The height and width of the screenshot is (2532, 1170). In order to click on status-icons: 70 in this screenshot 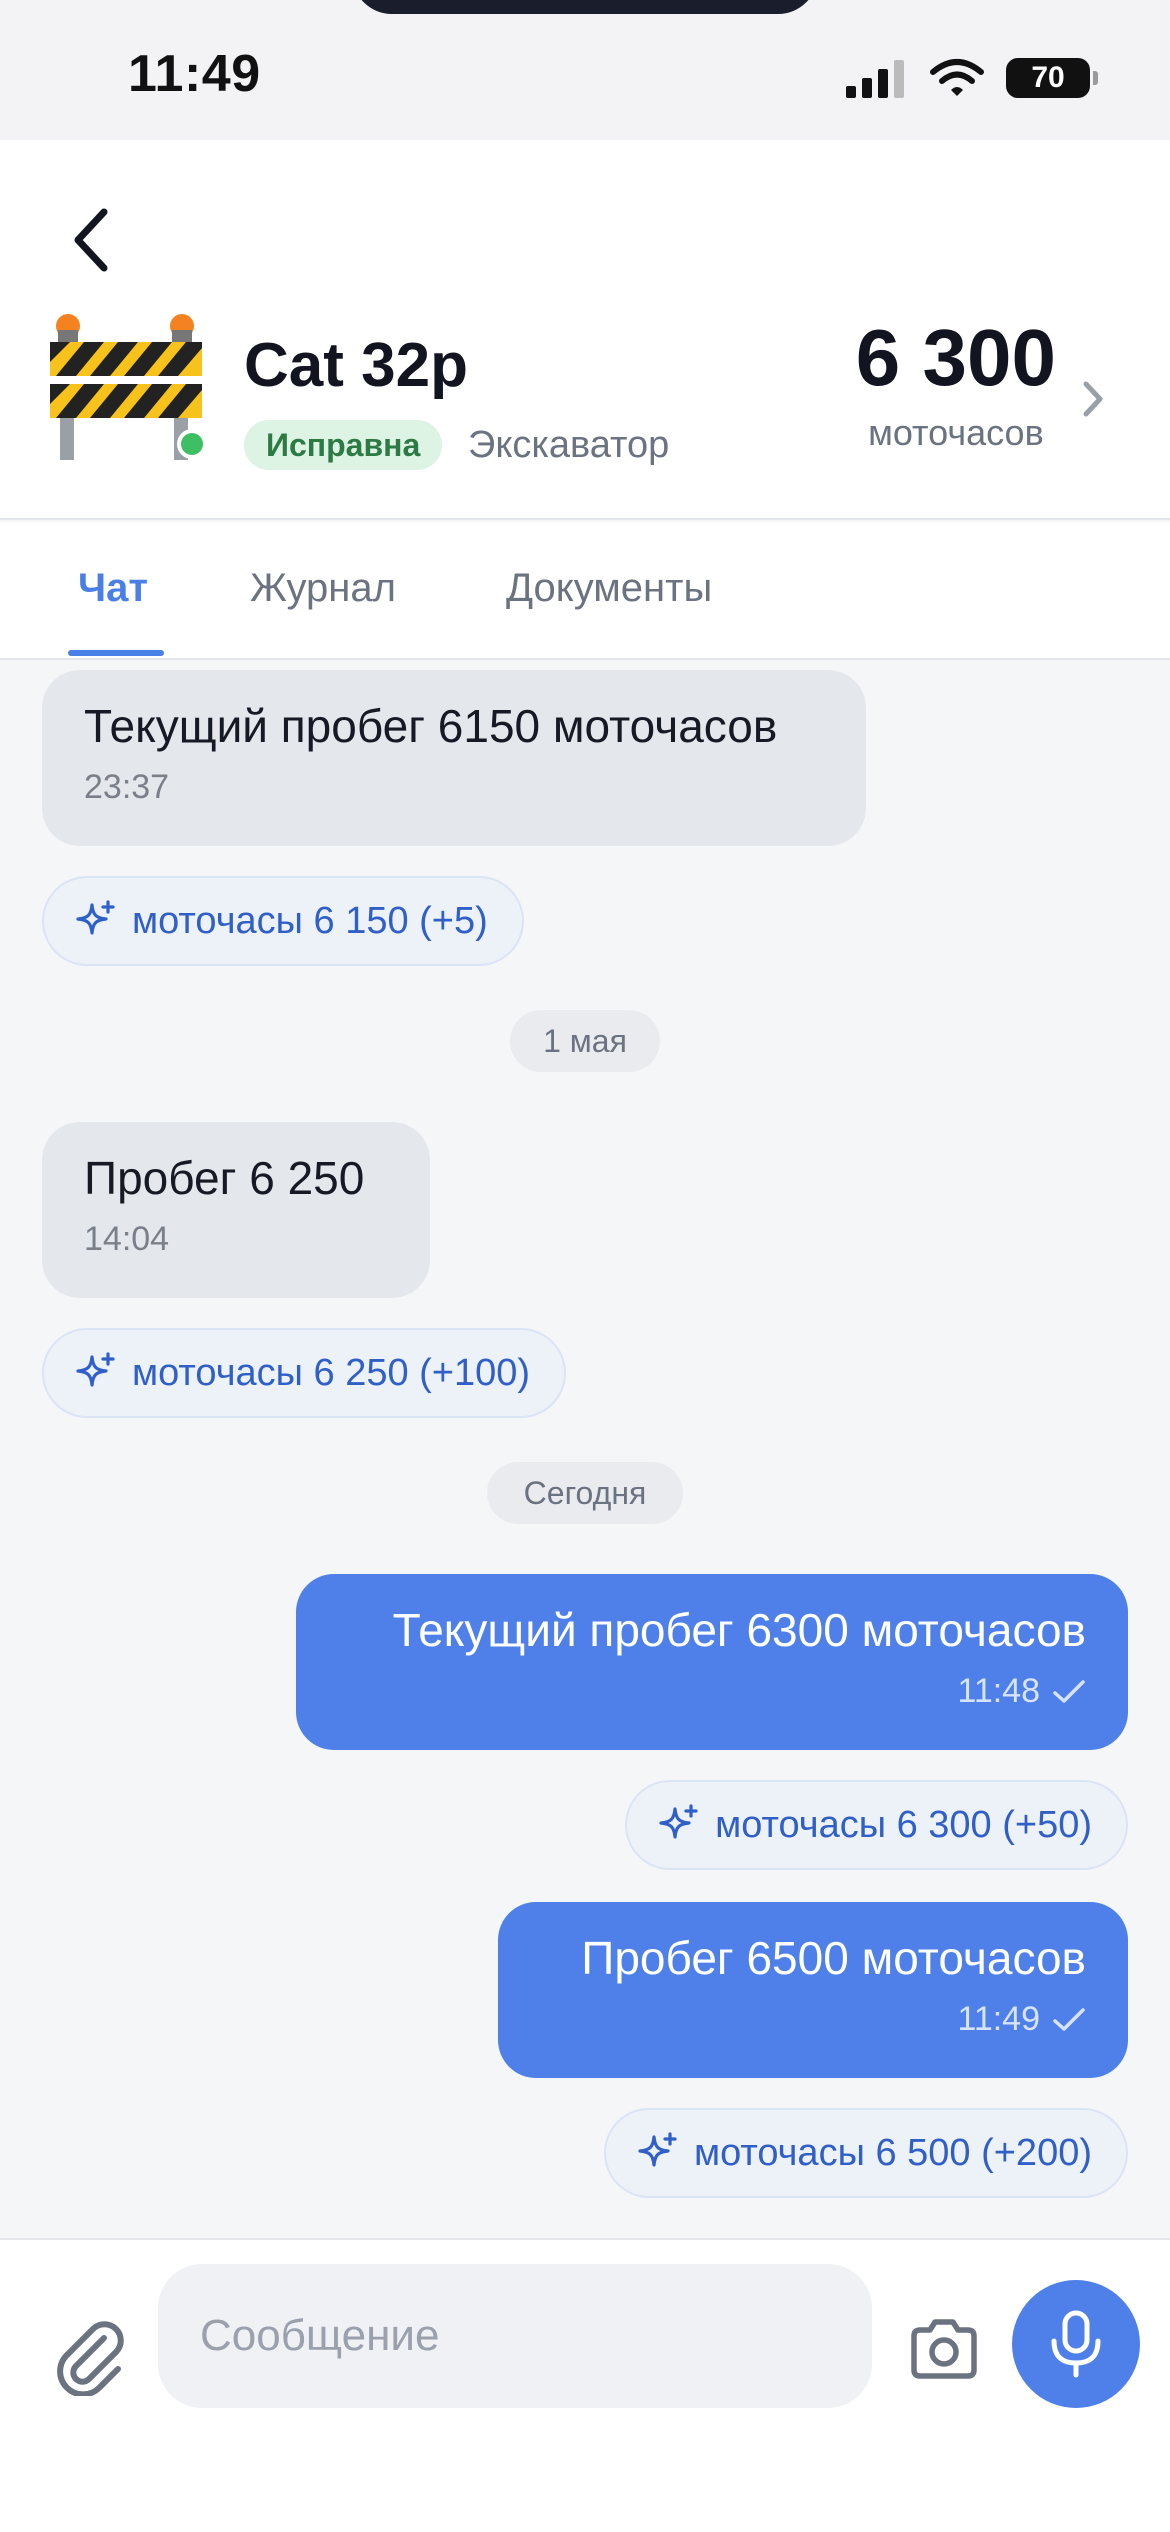, I will do `click(972, 78)`.